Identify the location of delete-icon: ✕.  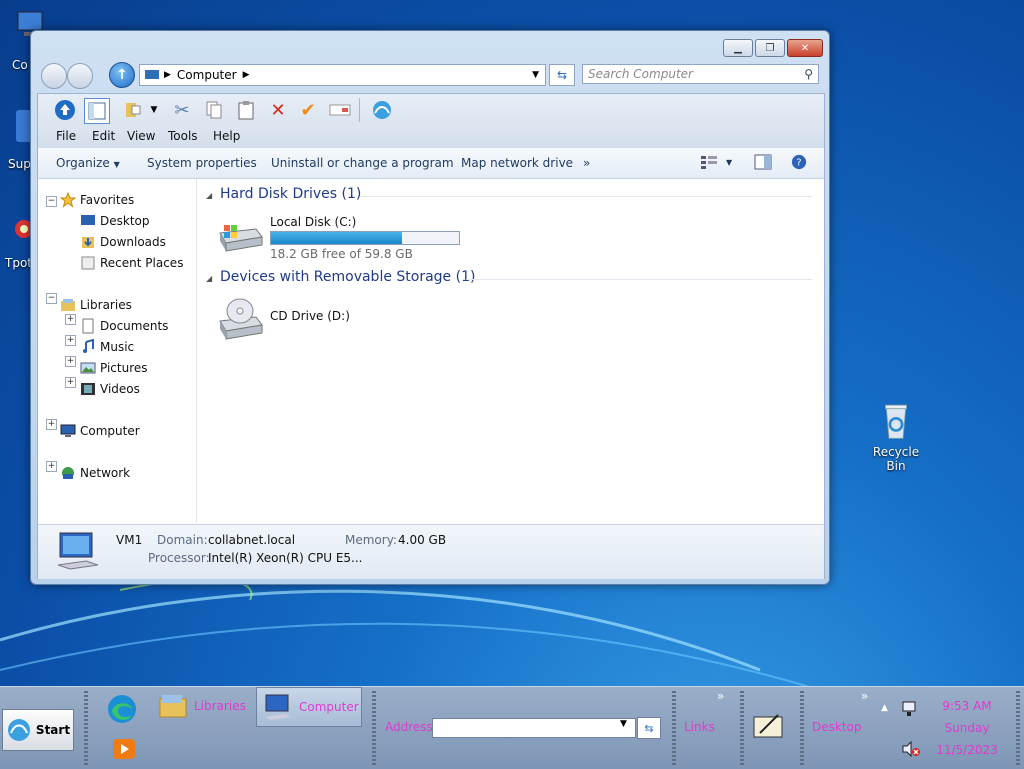
(278, 110).